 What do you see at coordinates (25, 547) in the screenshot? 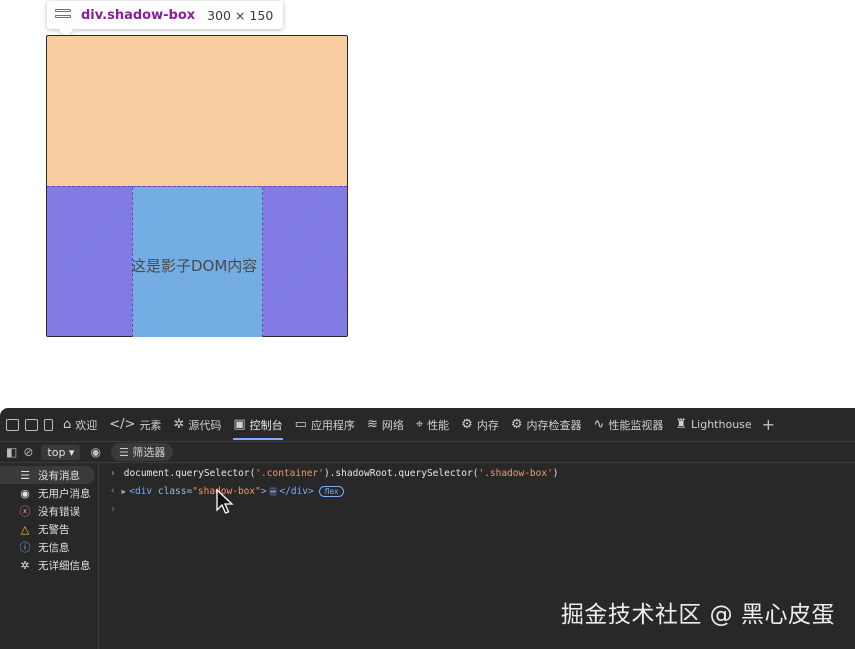
I see `info-icon: ⓘ` at bounding box center [25, 547].